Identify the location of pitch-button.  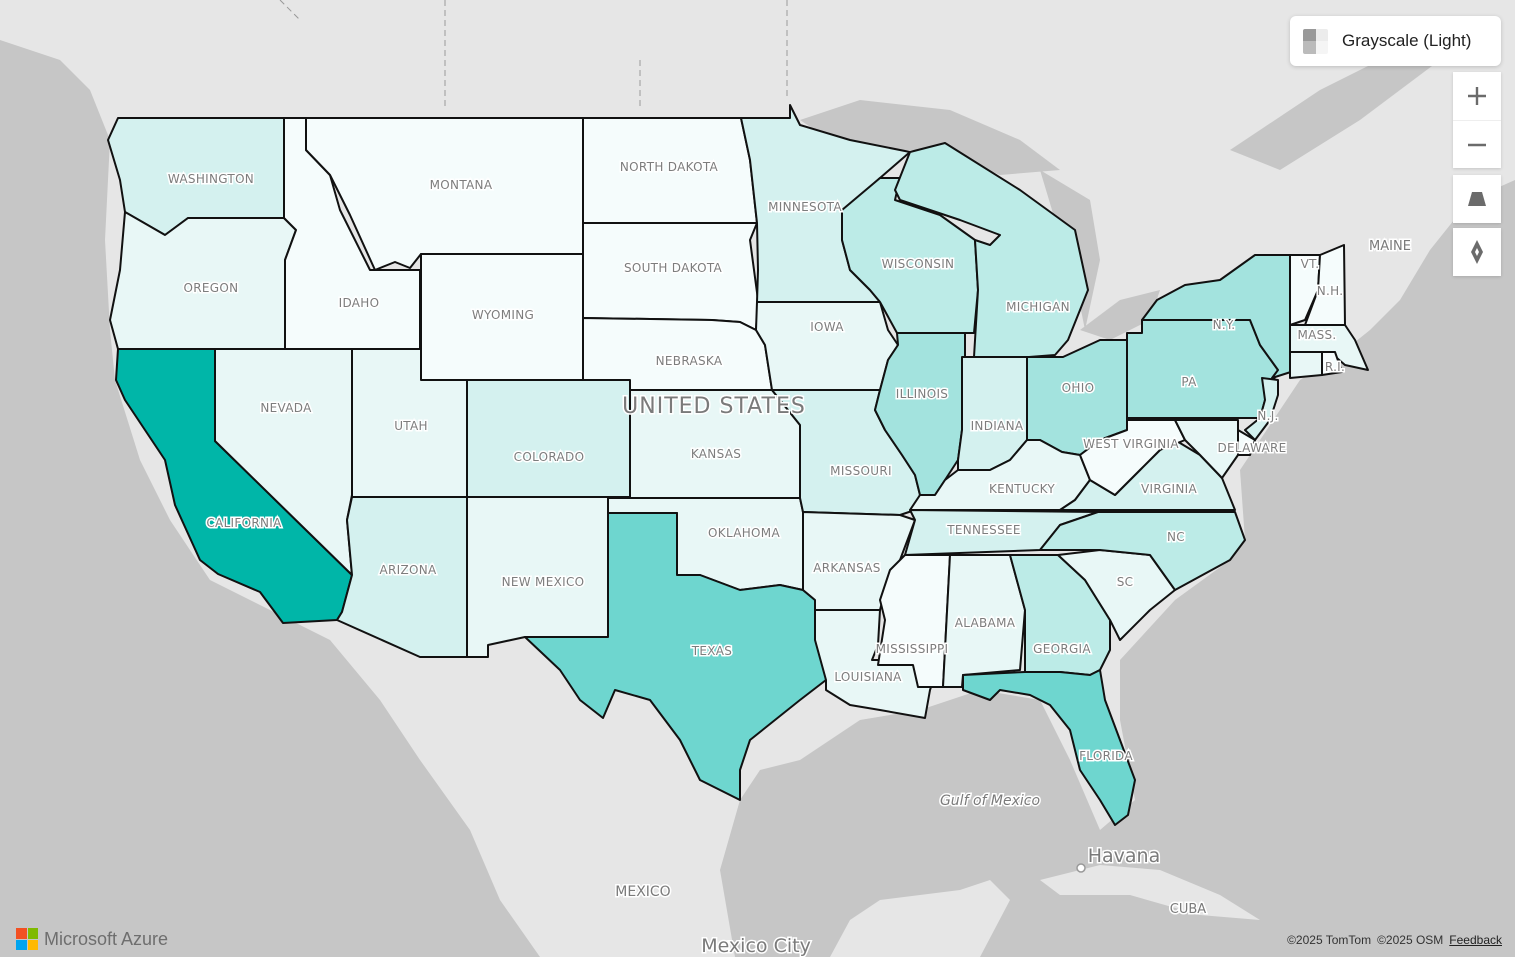
(1477, 199).